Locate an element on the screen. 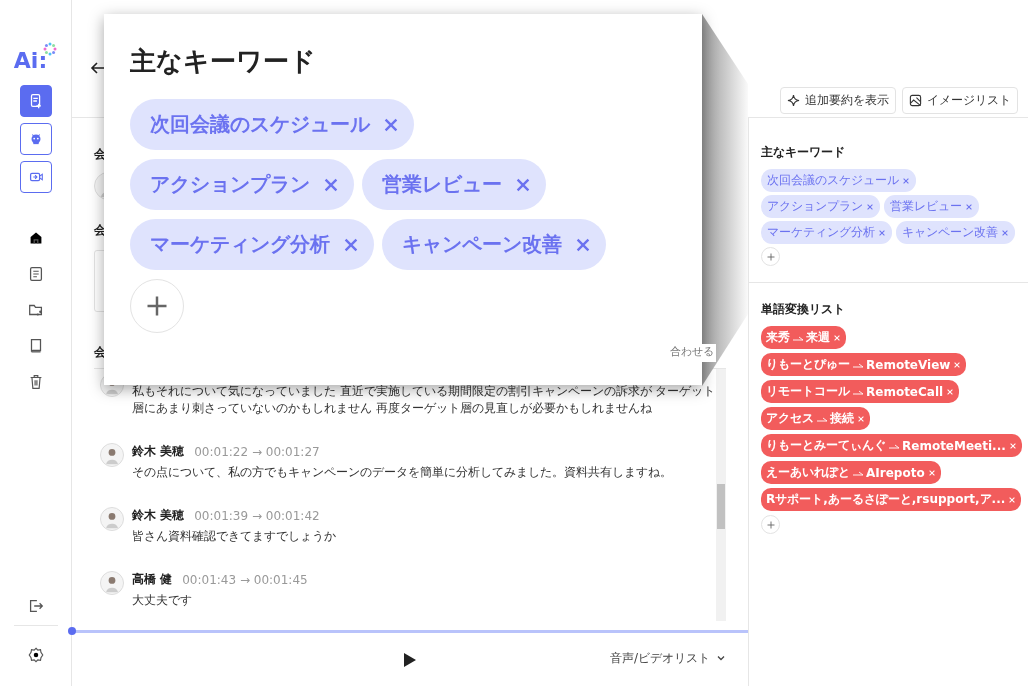 This screenshot has width=1028, height=686. scrollbar is located at coordinates (721, 495).